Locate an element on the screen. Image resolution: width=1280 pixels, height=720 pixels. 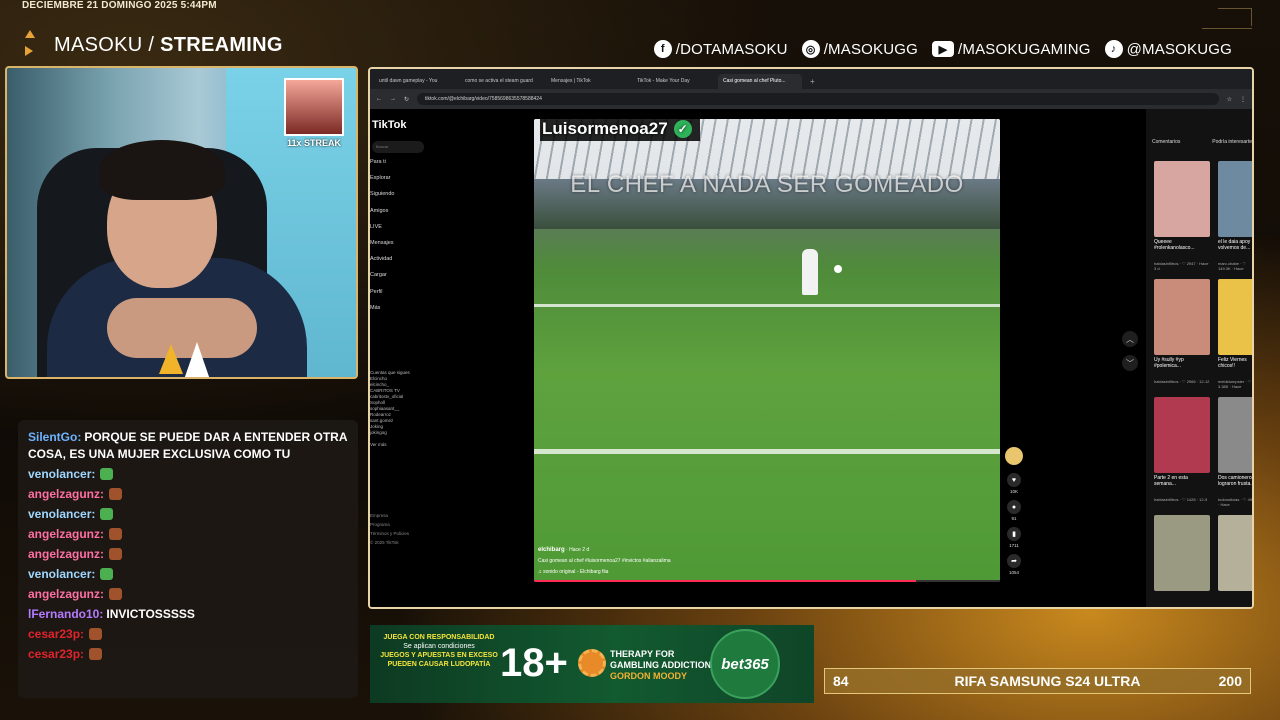
social-link: ♪ @MASOKUGG is located at coordinates (1168, 49).